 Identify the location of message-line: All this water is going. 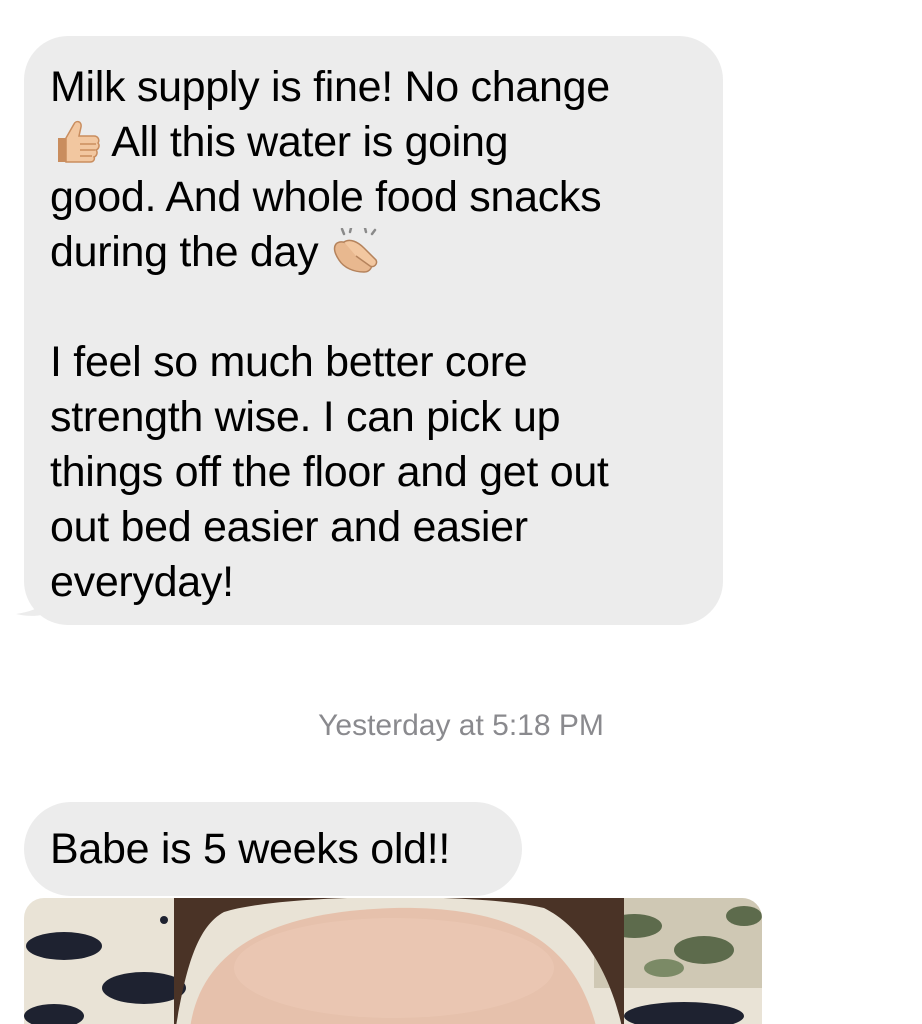
(310, 142).